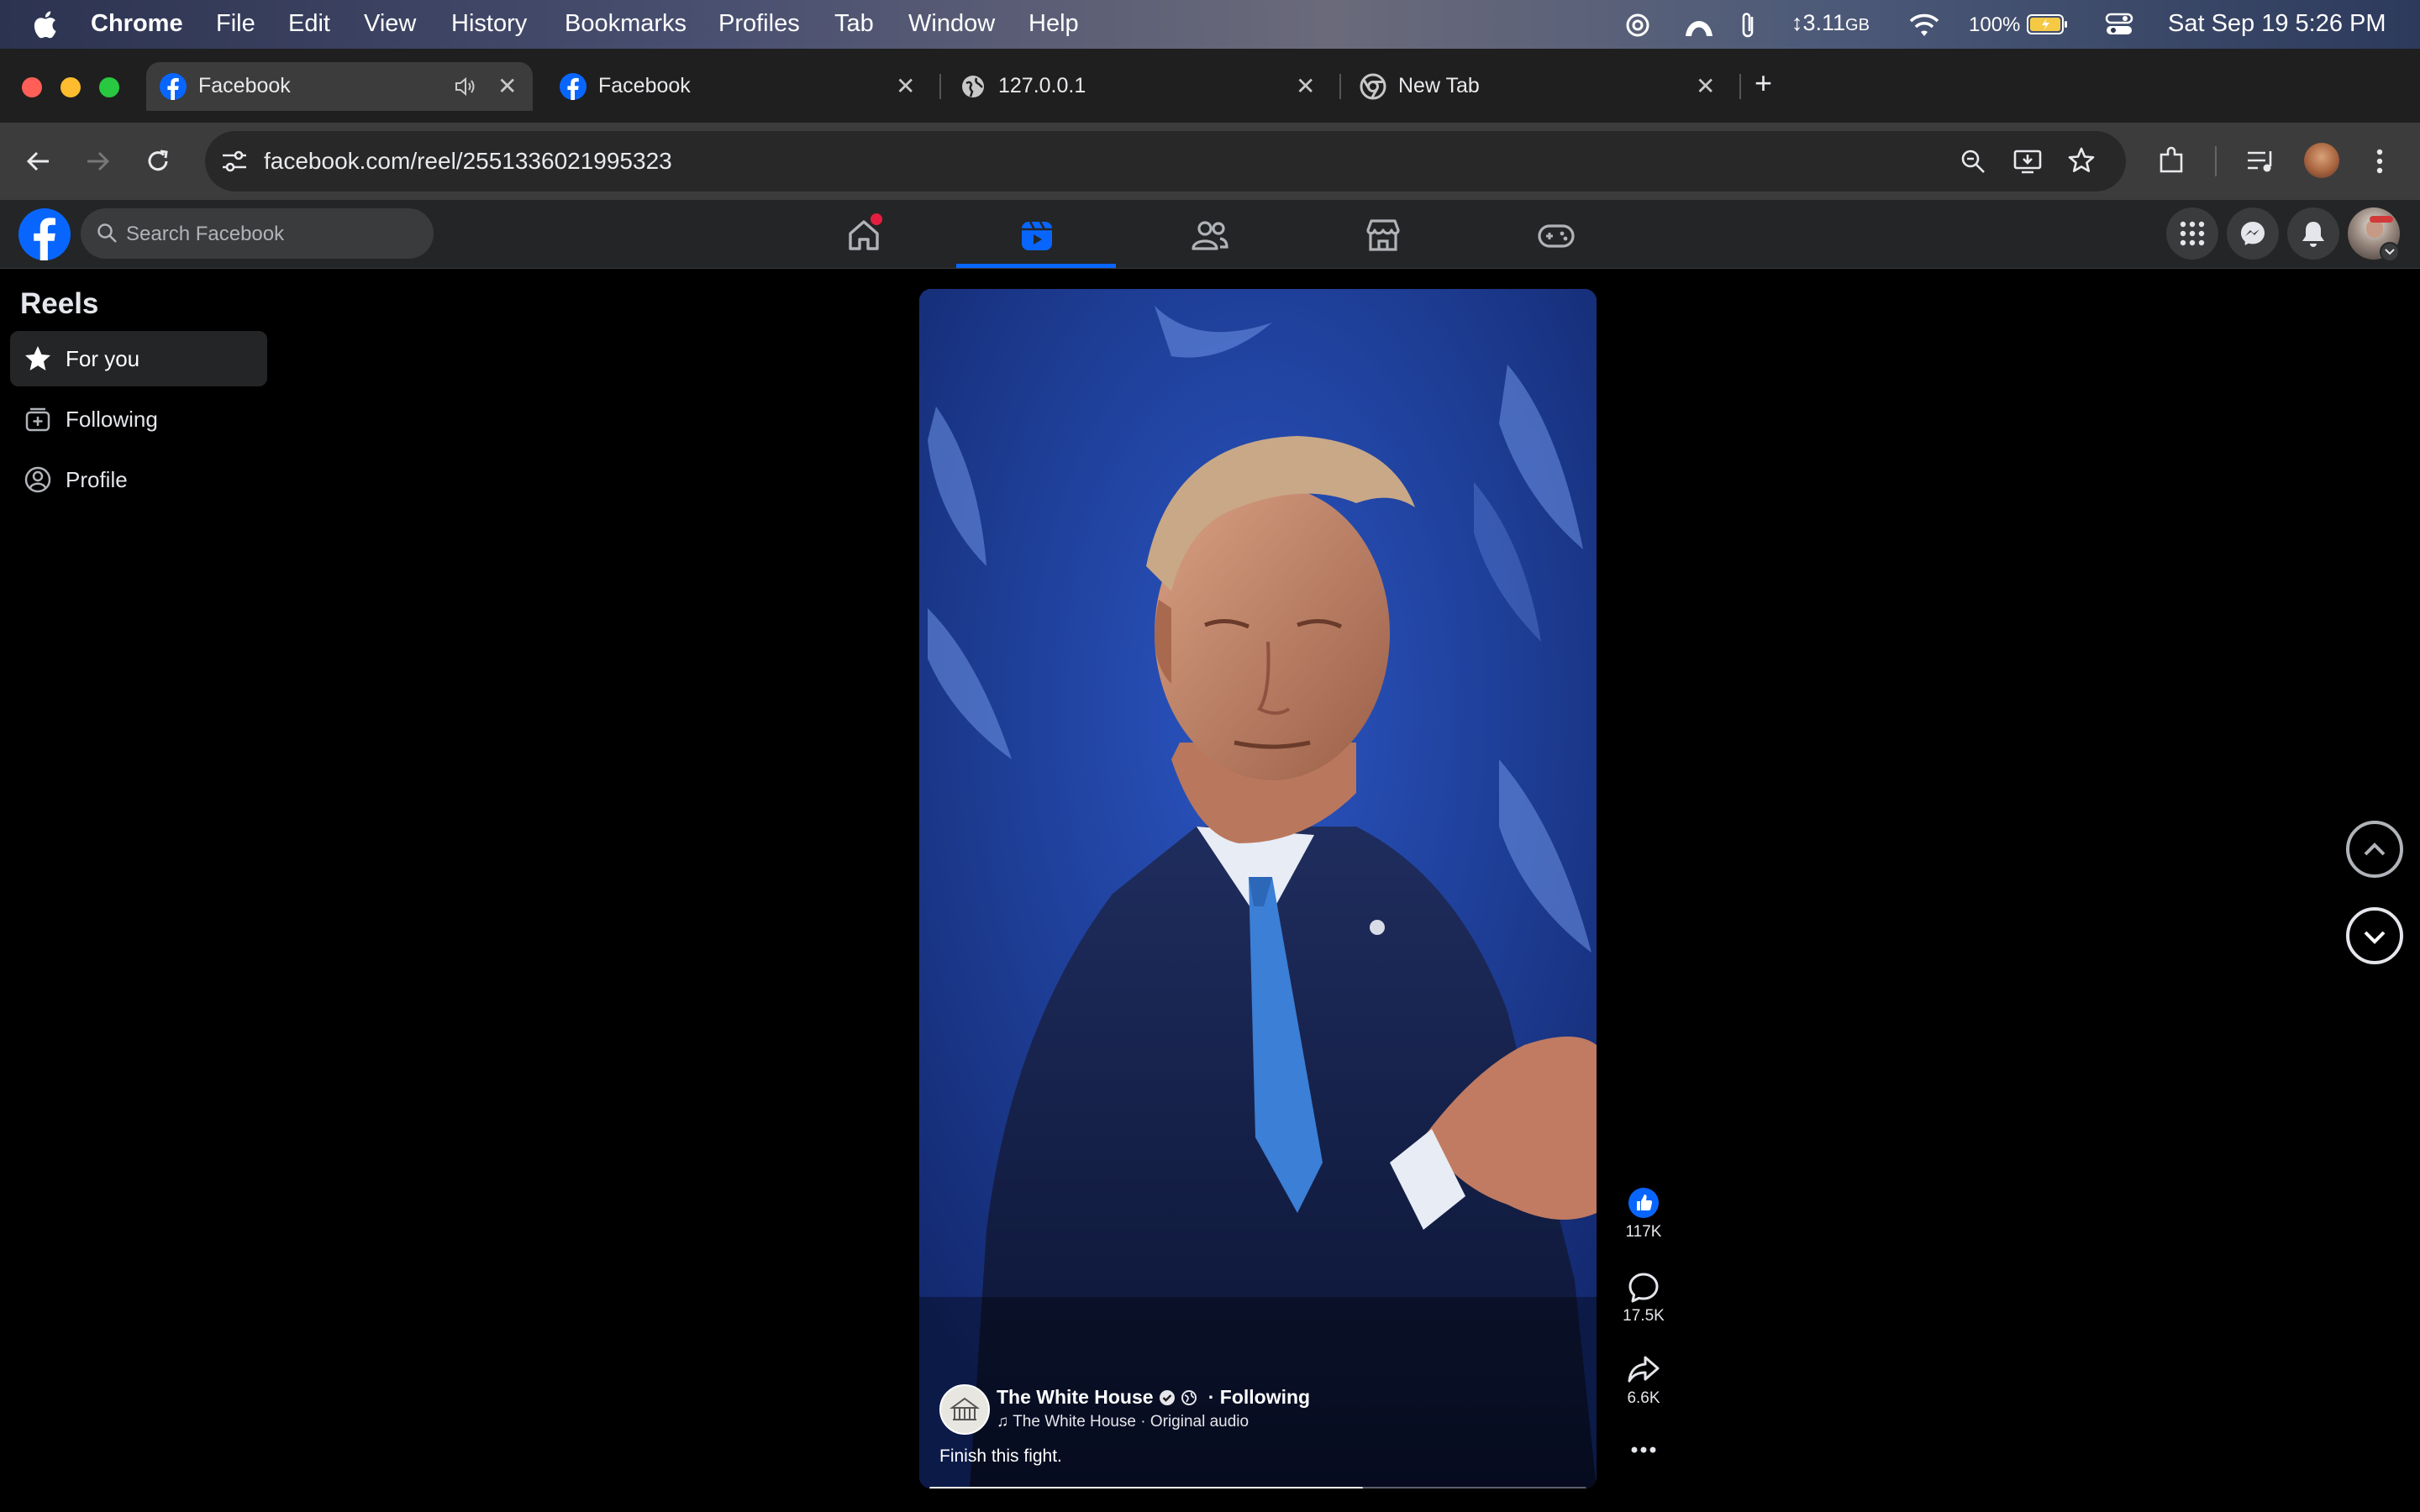 The width and height of the screenshot is (2420, 1512). I want to click on messenger-icon, so click(2253, 233).